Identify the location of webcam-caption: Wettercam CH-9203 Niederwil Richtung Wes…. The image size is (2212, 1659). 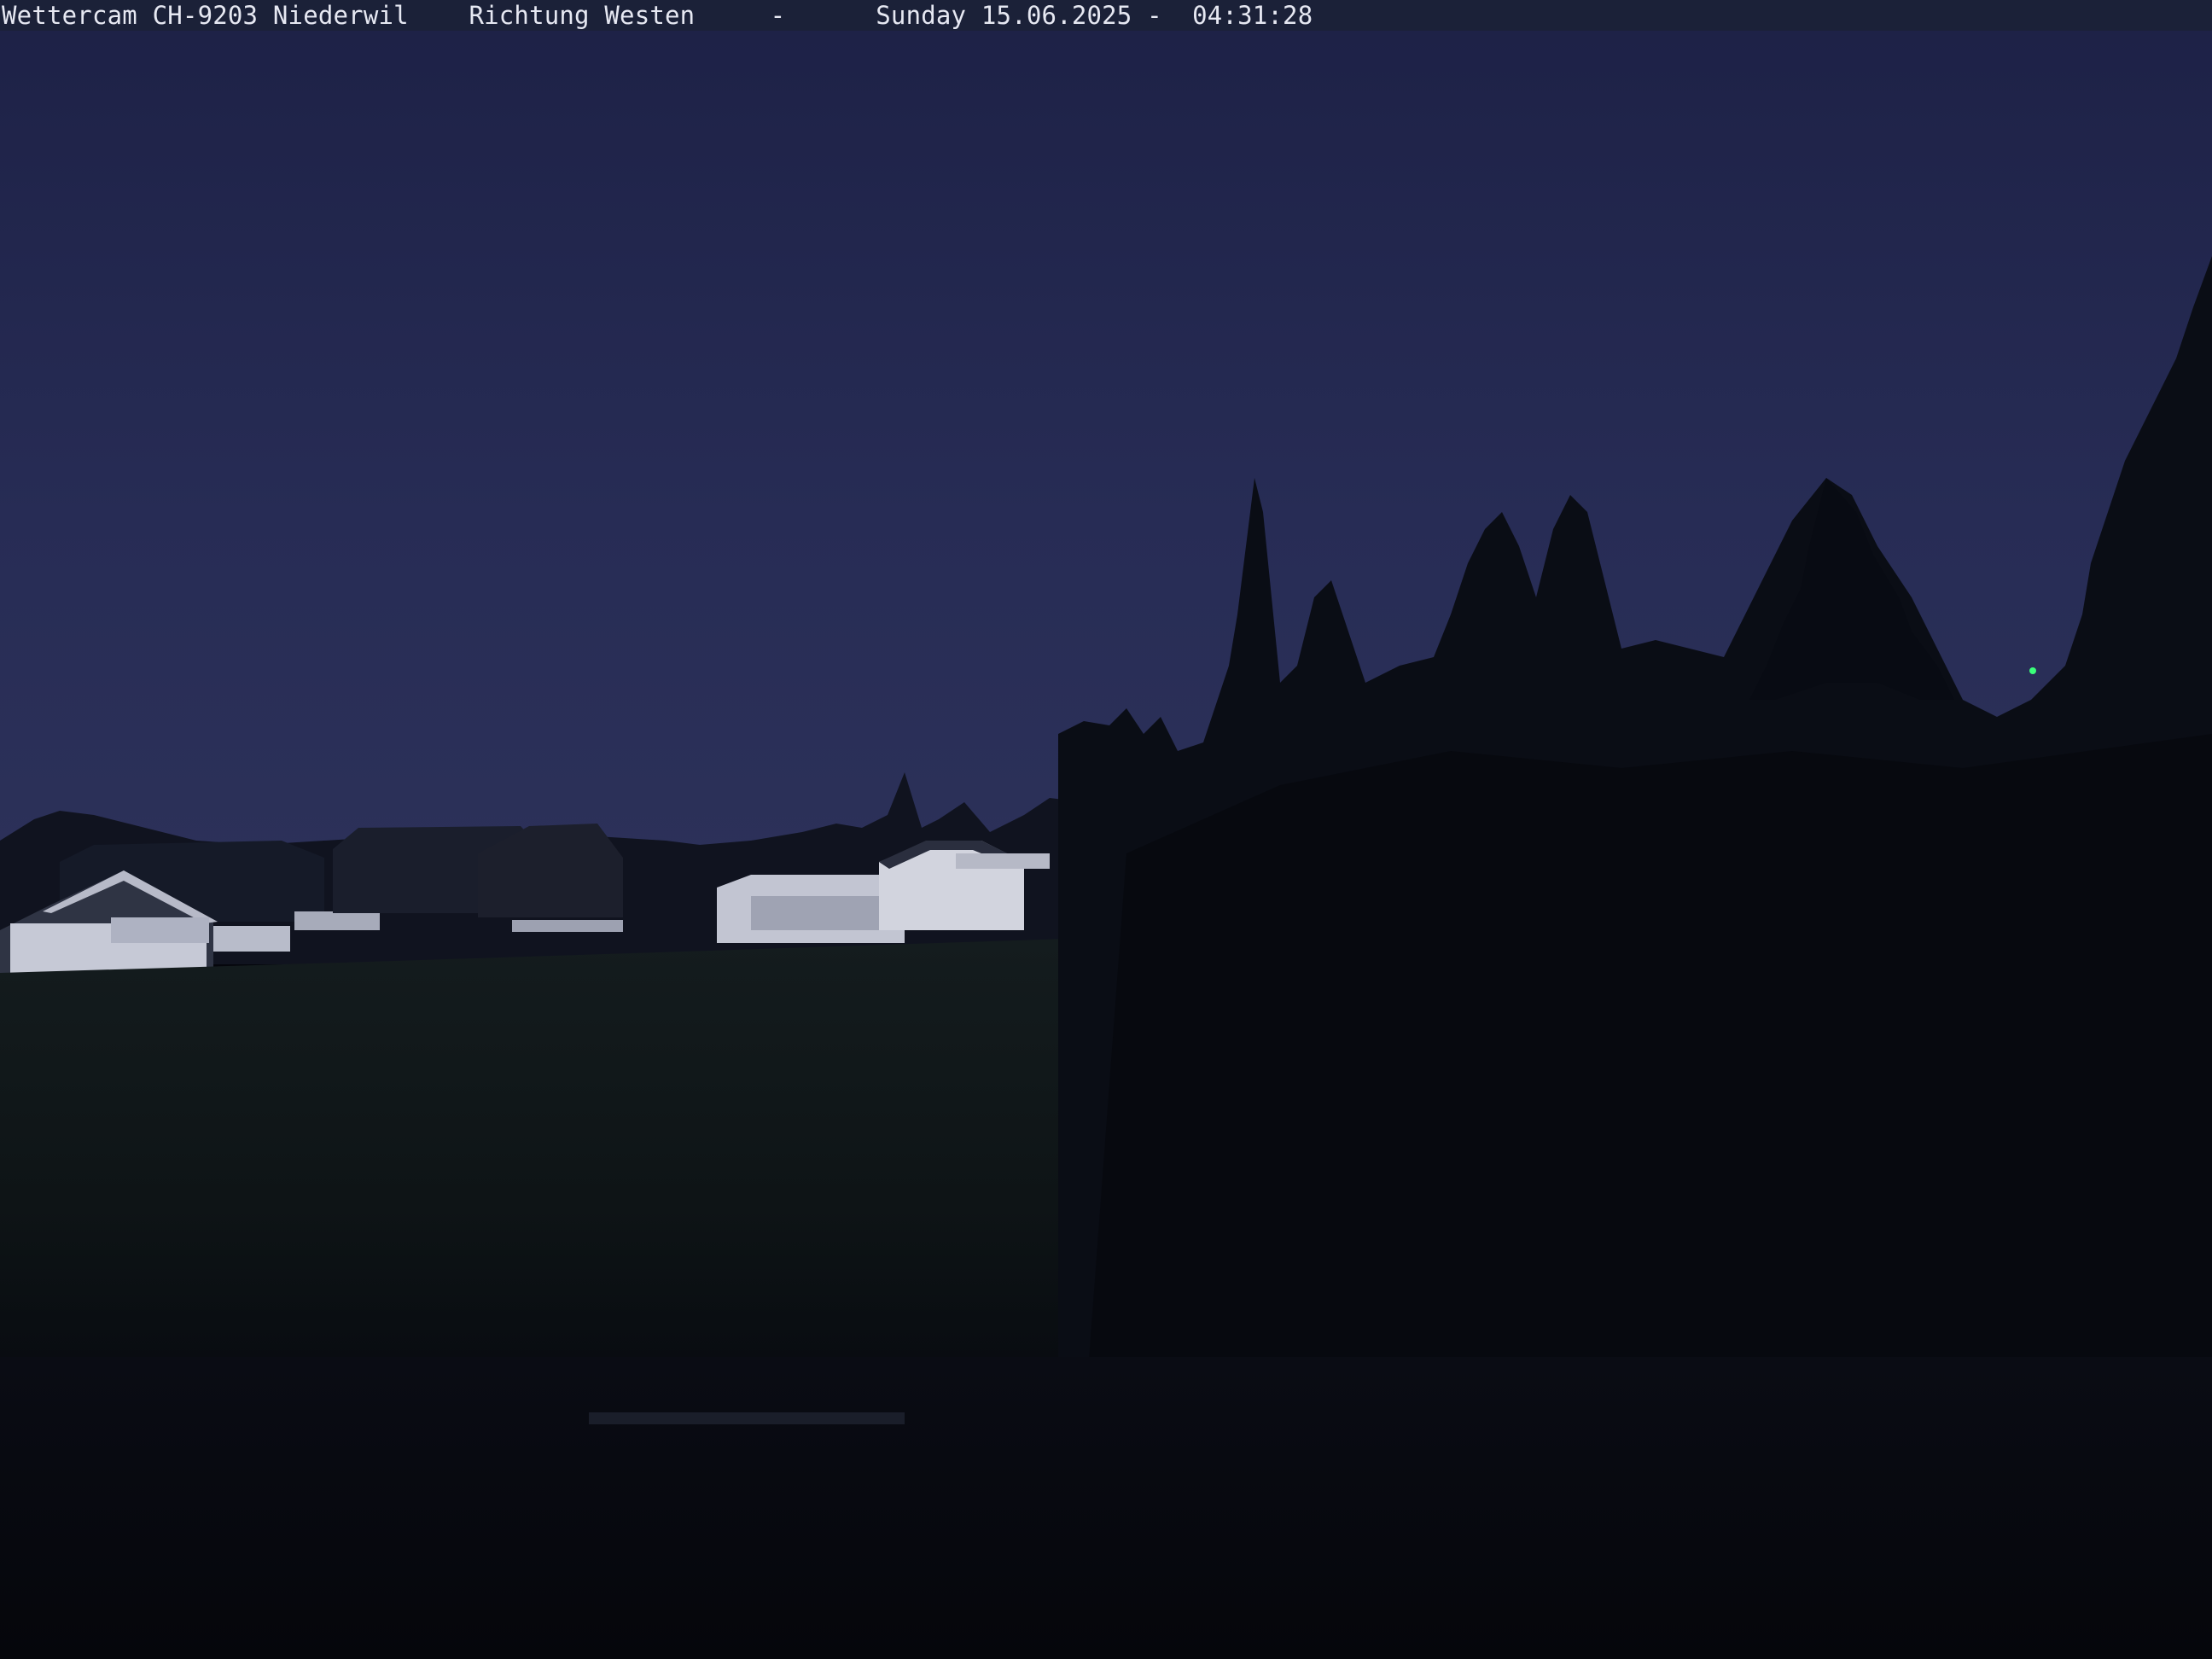
(657, 15).